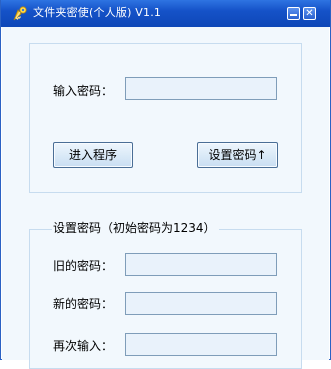  Describe the element at coordinates (83, 266) in the screenshot. I see `old-password-label: 旧的密码：` at that location.